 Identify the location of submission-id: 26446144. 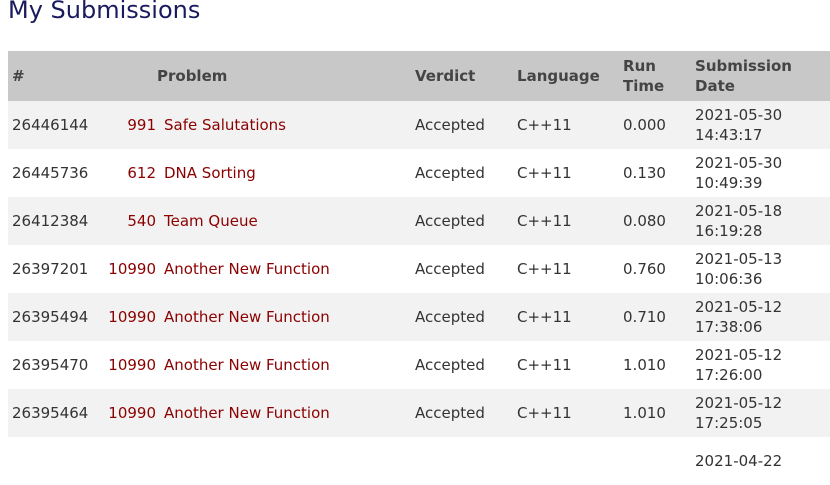
(50, 125).